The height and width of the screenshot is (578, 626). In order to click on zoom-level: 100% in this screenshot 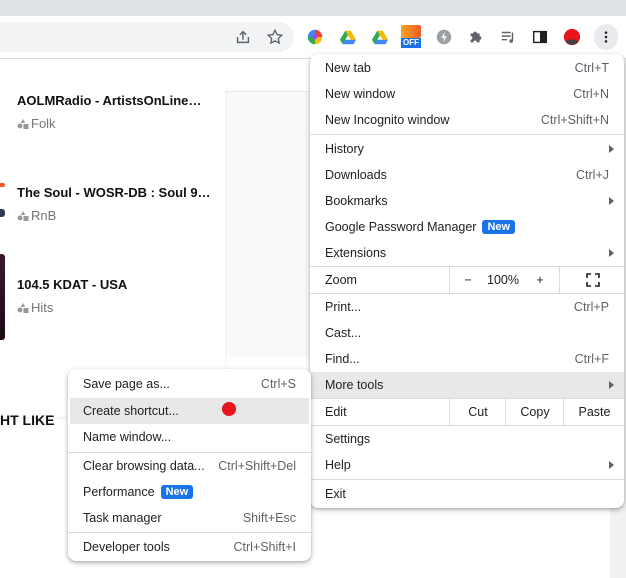, I will do `click(503, 280)`.